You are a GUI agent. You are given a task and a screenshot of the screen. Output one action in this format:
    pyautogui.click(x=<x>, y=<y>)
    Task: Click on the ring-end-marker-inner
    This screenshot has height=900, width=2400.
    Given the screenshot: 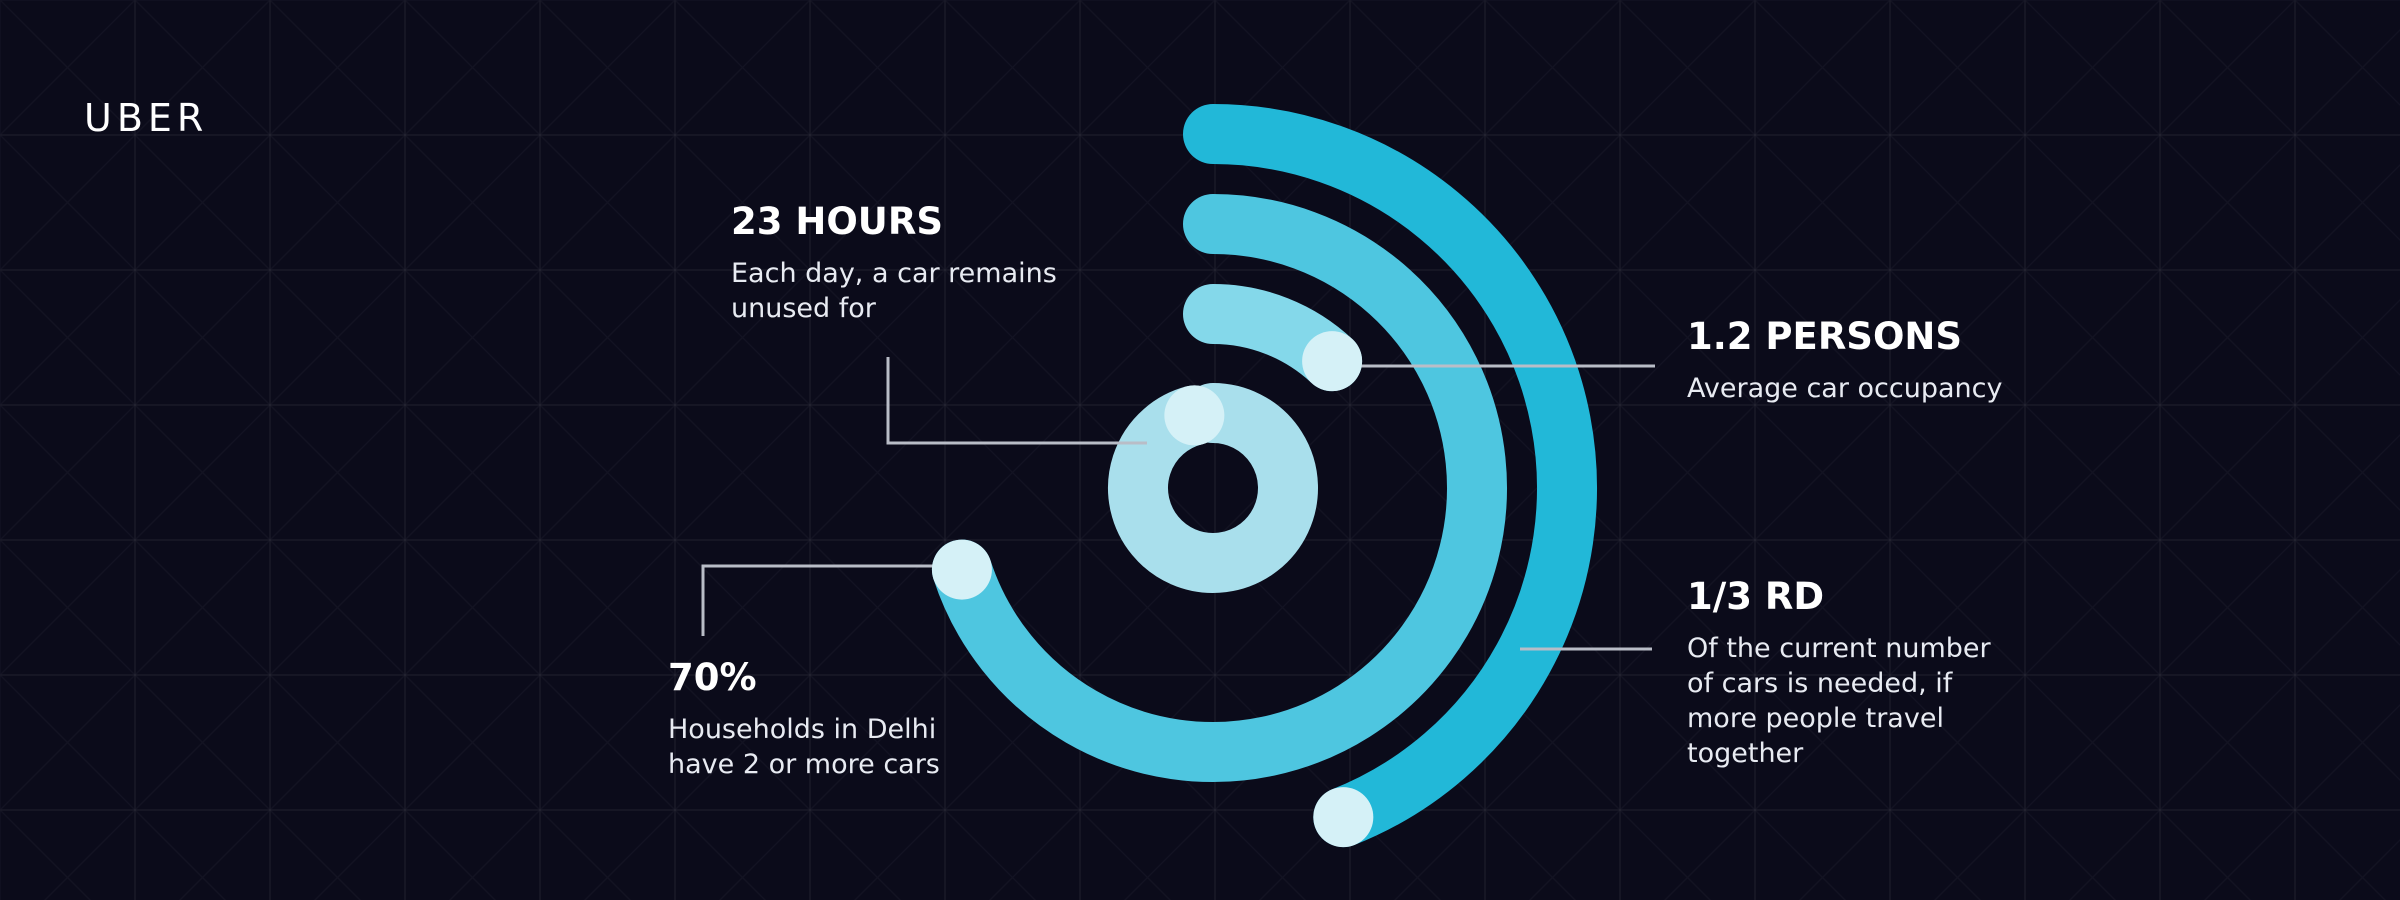 What is the action you would take?
    pyautogui.click(x=1194, y=415)
    